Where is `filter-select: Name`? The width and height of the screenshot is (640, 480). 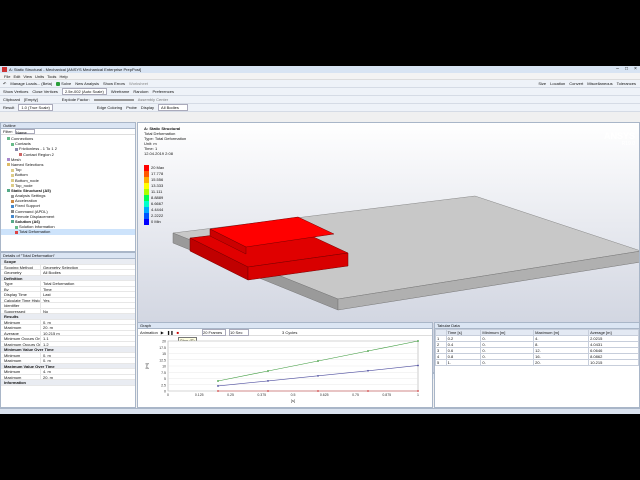 filter-select: Name is located at coordinates (25, 132).